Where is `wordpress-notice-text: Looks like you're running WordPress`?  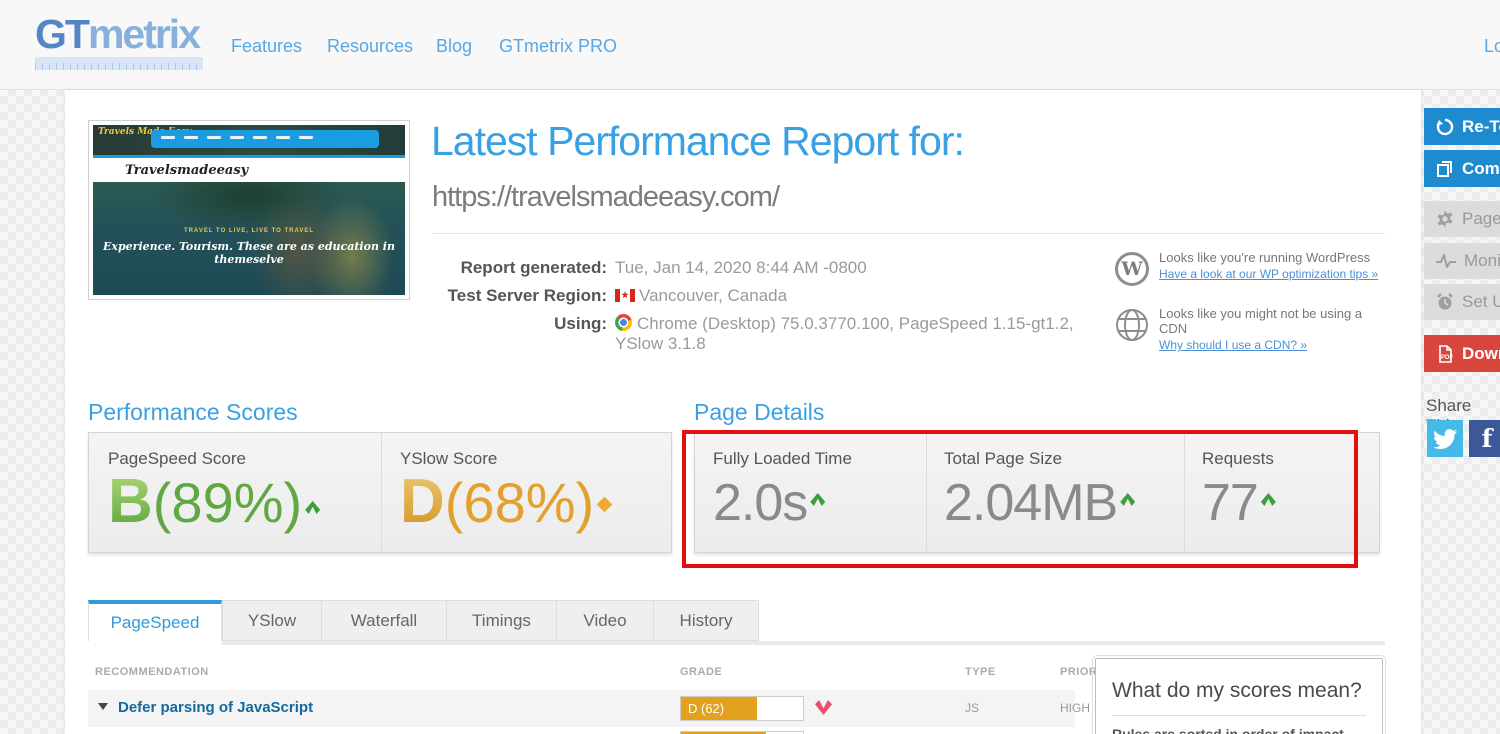
wordpress-notice-text: Looks like you're running WordPress is located at coordinates (1265, 257).